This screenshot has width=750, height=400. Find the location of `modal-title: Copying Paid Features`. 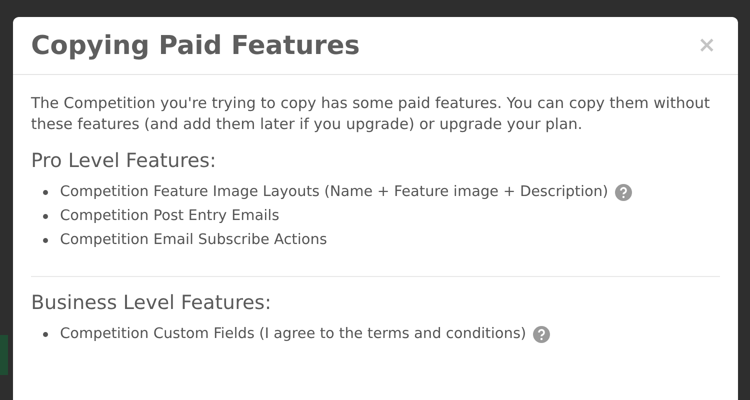

modal-title: Copying Paid Features is located at coordinates (195, 45).